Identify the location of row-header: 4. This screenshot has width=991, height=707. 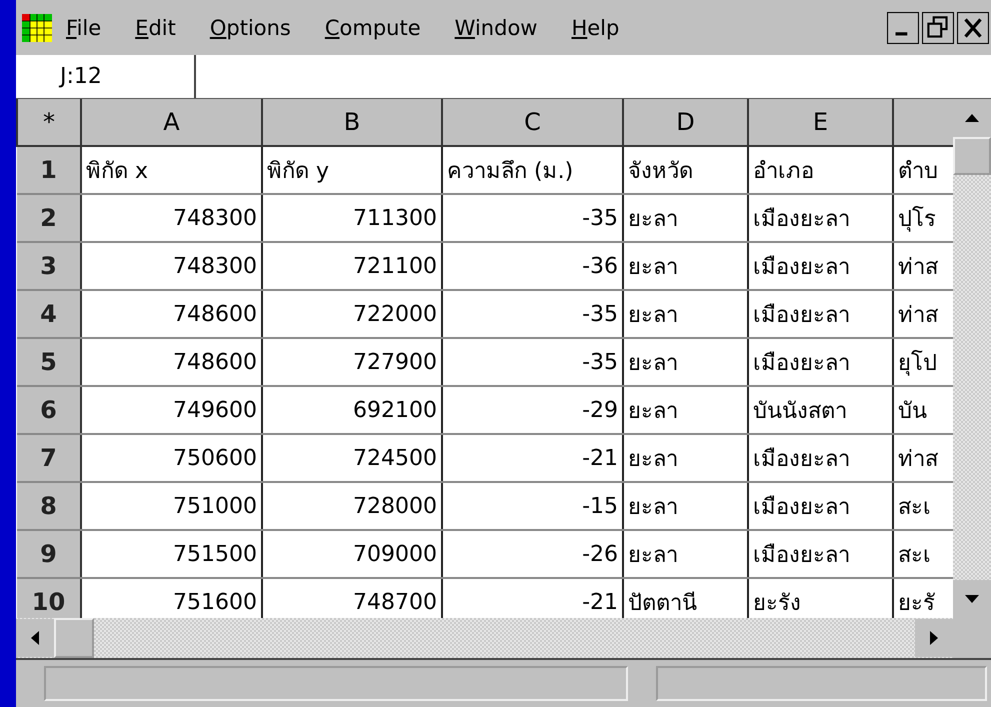
(49, 314).